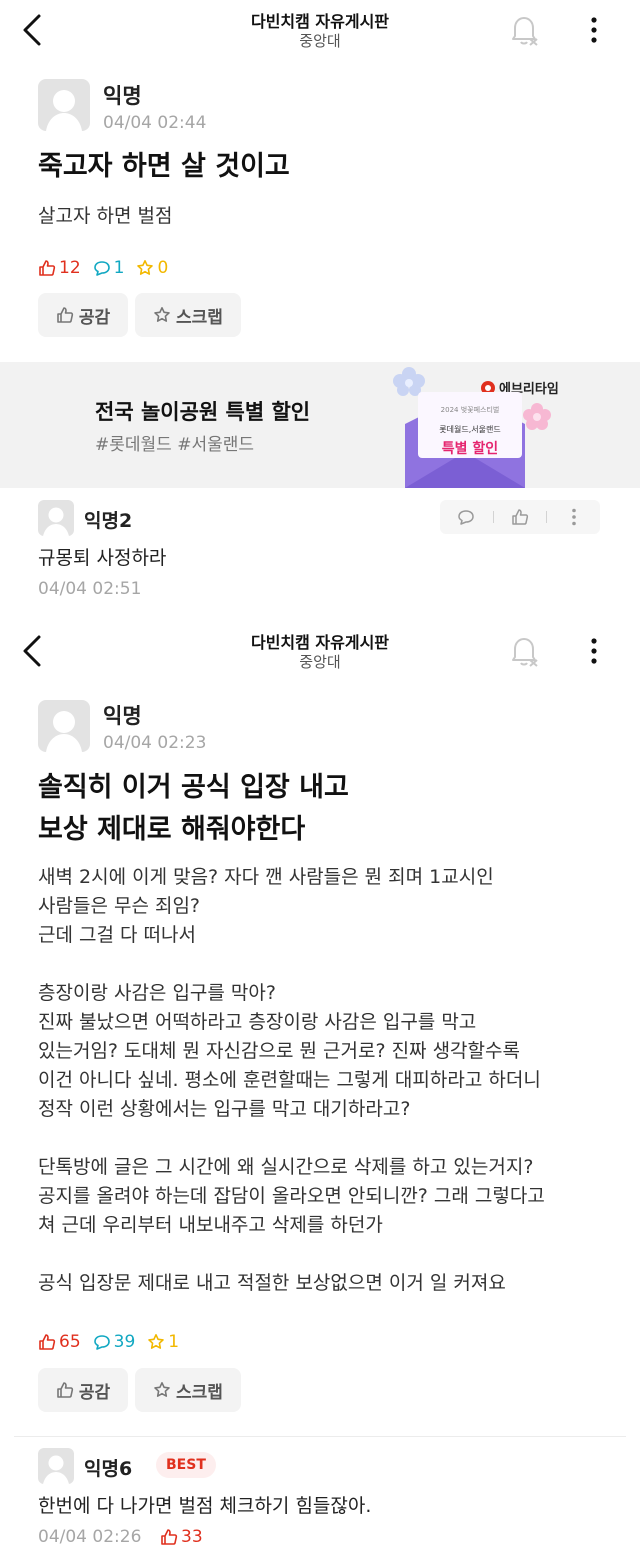 This screenshot has height=1553, width=640. I want to click on ad-badge-line1: 롯데월드,서울랜드, so click(470, 429).